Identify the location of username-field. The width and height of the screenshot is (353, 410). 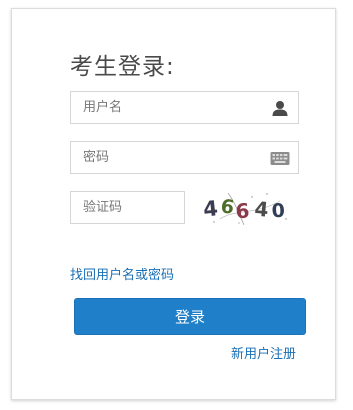
(184, 107).